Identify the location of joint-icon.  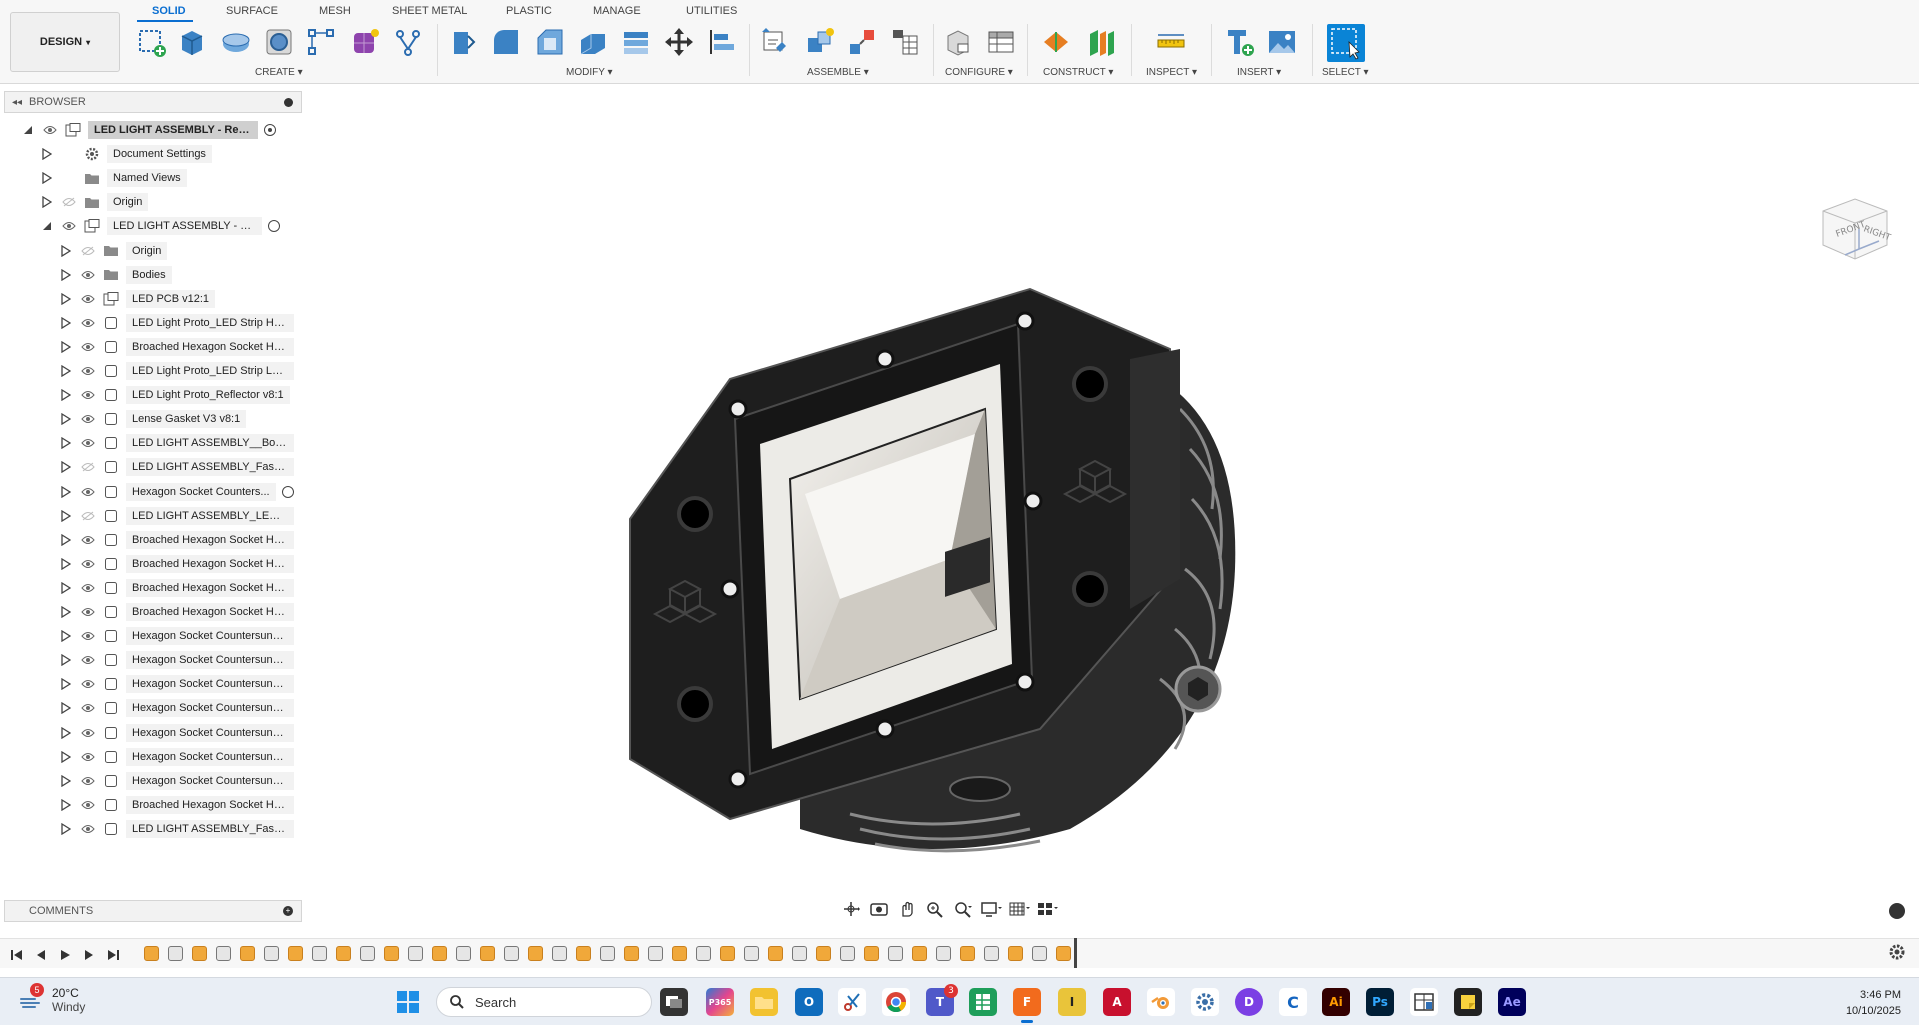
(820, 42).